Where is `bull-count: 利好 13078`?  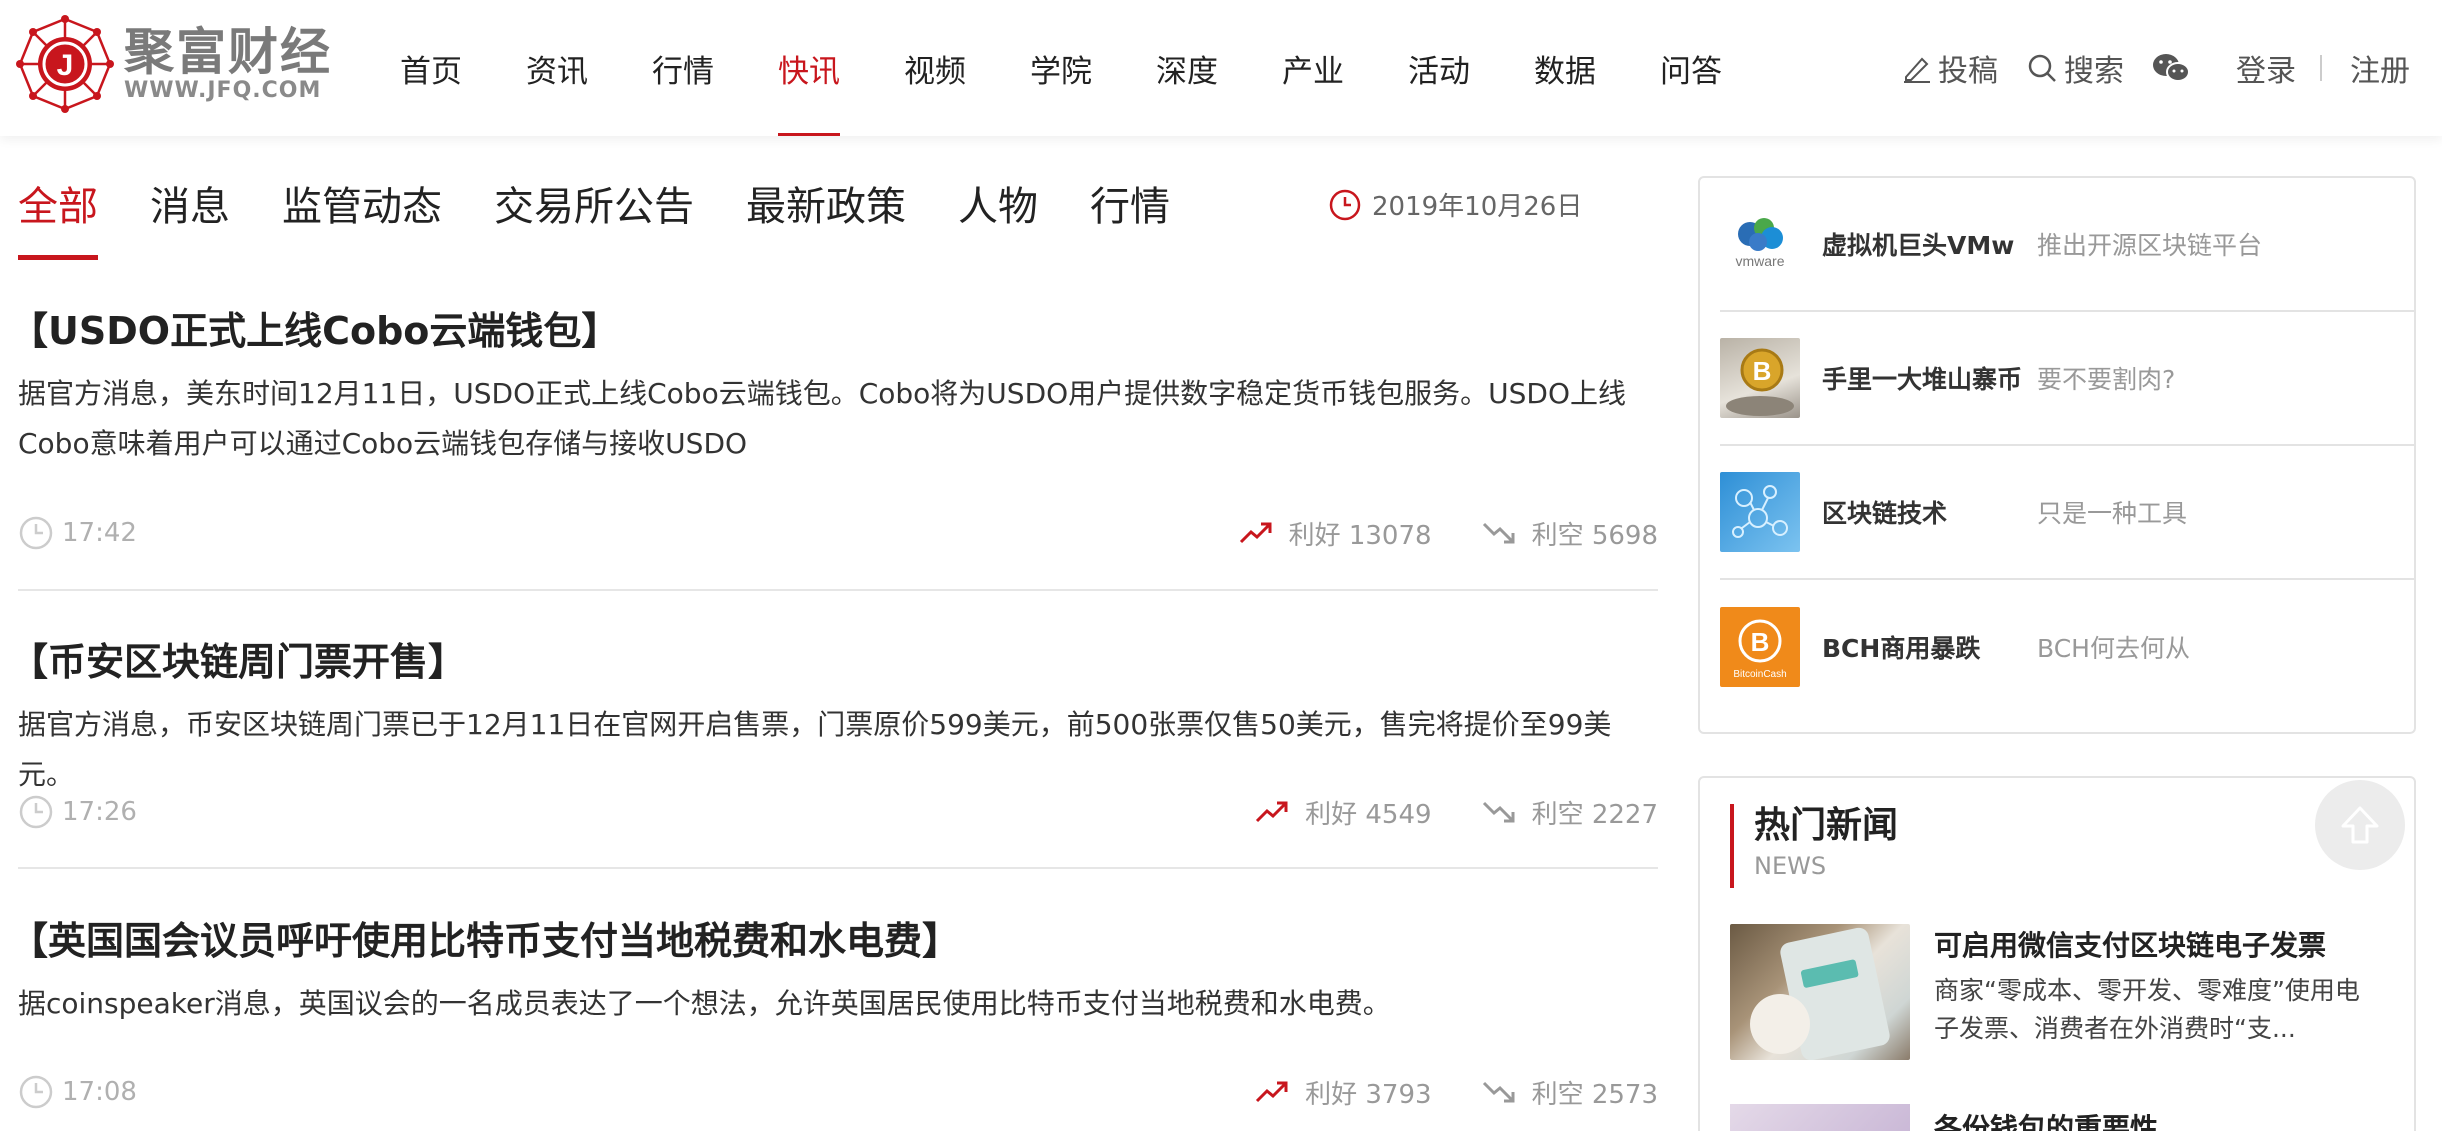
bull-count: 利好 13078 is located at coordinates (1360, 535).